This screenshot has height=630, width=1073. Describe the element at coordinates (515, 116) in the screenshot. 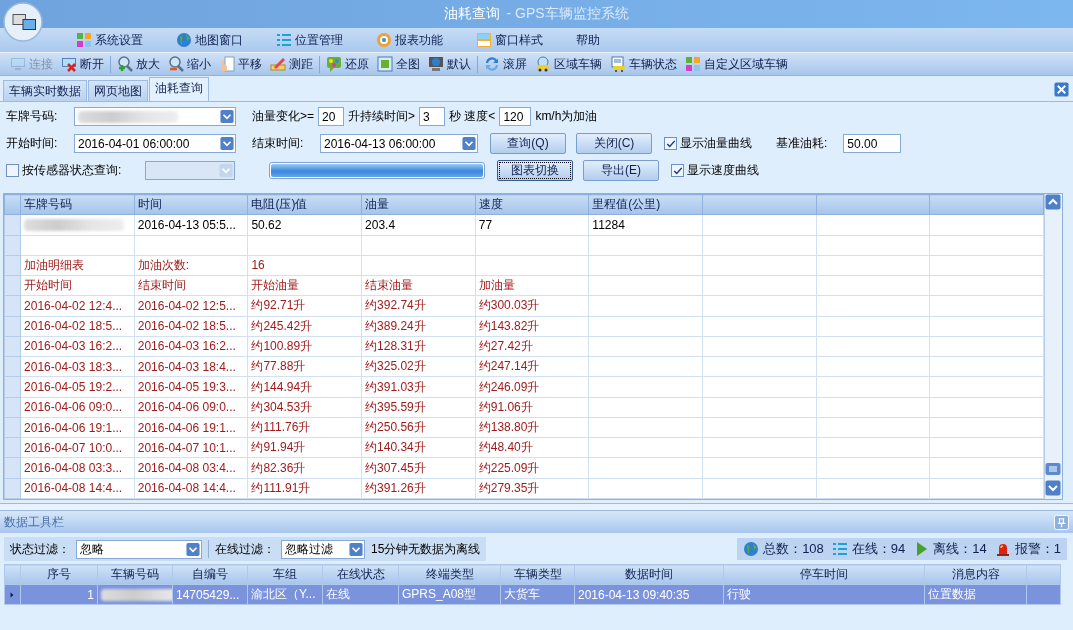

I see `input-field: 120` at that location.